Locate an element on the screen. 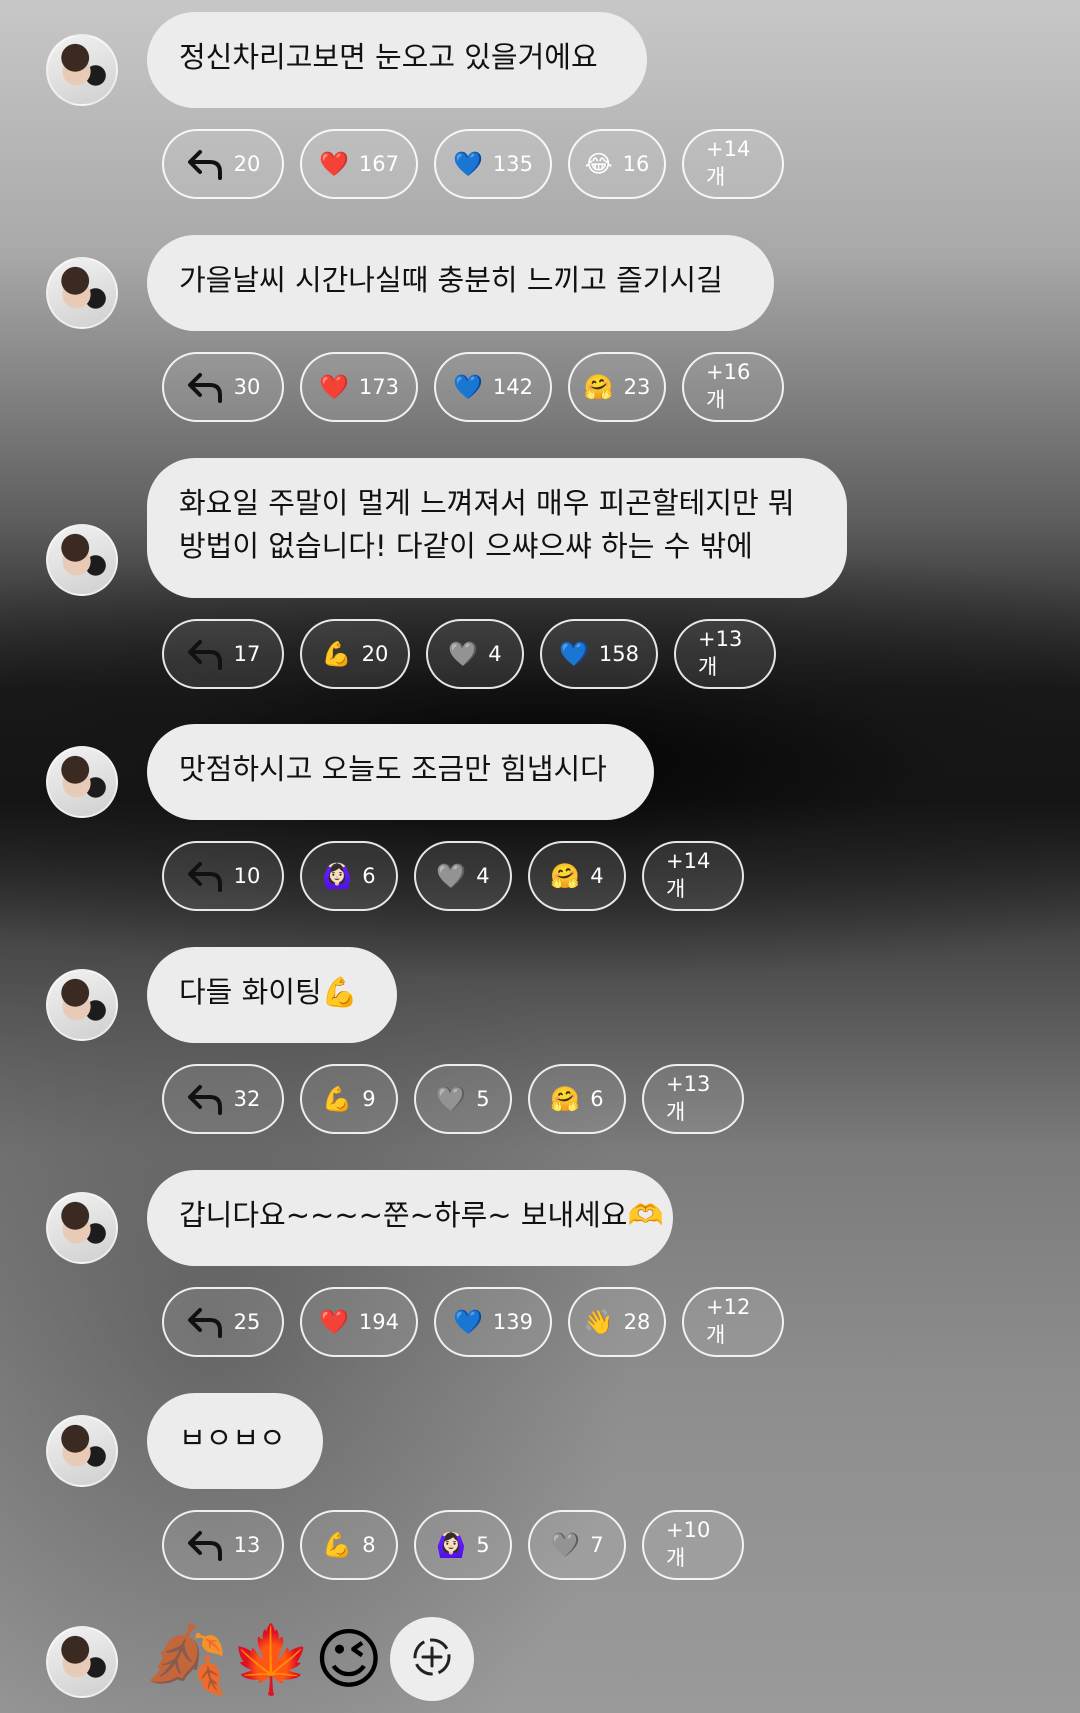  reaction-chip: 🙆🏻‍♀️ 5 is located at coordinates (463, 1545).